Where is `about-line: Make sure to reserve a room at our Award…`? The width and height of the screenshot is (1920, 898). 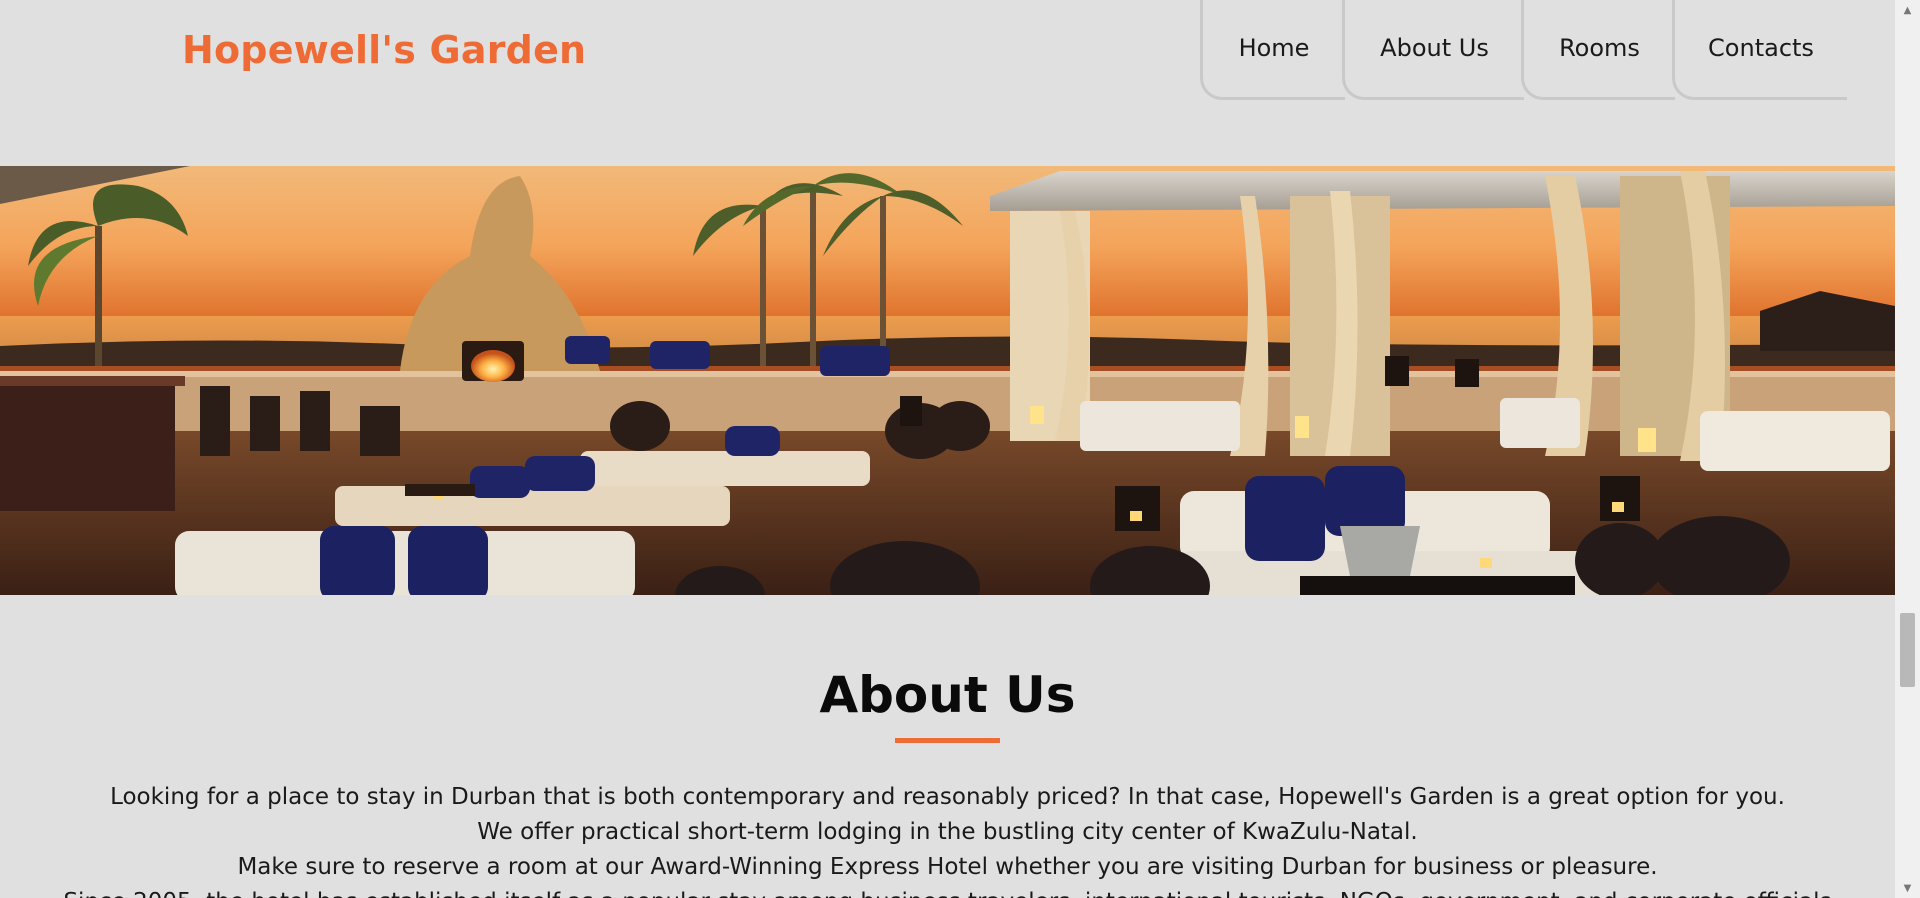
about-line: Make sure to reserve a room at our Award… is located at coordinates (947, 867).